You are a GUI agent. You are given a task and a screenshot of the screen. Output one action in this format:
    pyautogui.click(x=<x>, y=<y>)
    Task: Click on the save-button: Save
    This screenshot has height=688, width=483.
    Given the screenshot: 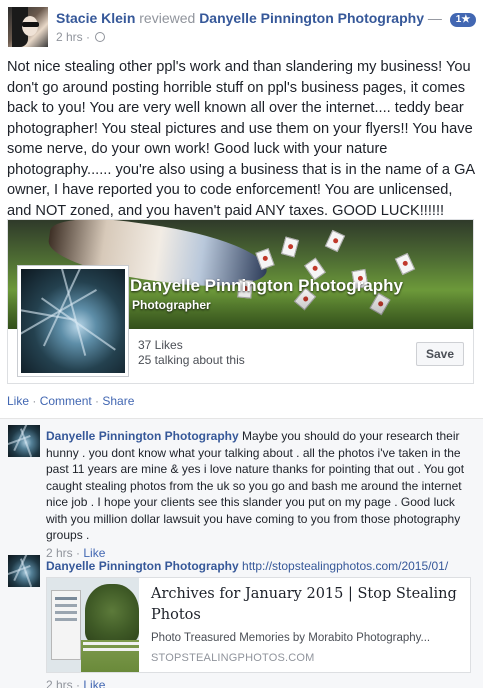 What is the action you would take?
    pyautogui.click(x=440, y=354)
    